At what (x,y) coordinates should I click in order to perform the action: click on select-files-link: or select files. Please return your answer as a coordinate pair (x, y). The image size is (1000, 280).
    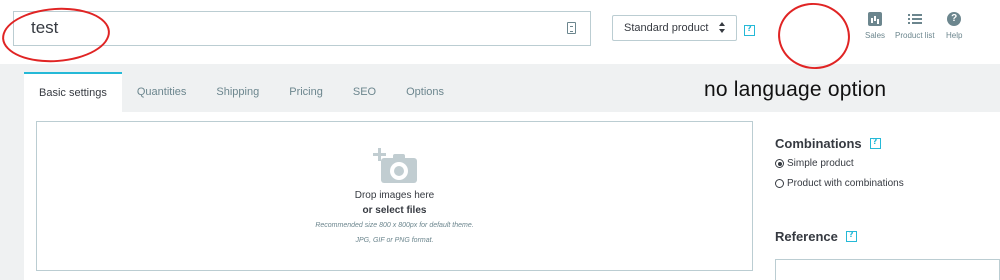
    Looking at the image, I should click on (394, 210).